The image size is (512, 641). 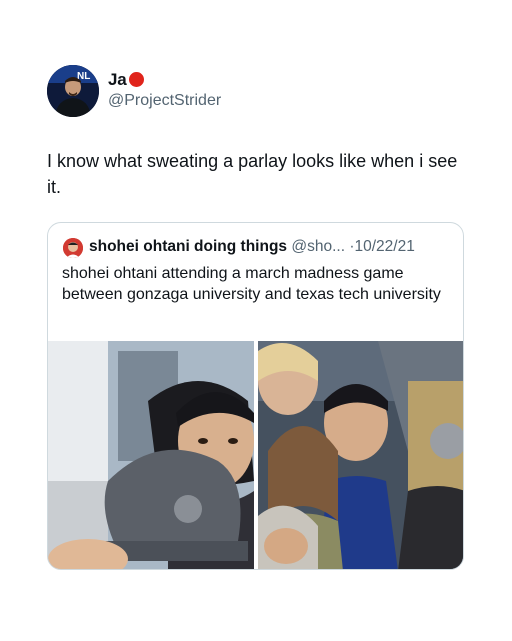 What do you see at coordinates (164, 101) in the screenshot?
I see `author-handle: @ProjectStrider` at bounding box center [164, 101].